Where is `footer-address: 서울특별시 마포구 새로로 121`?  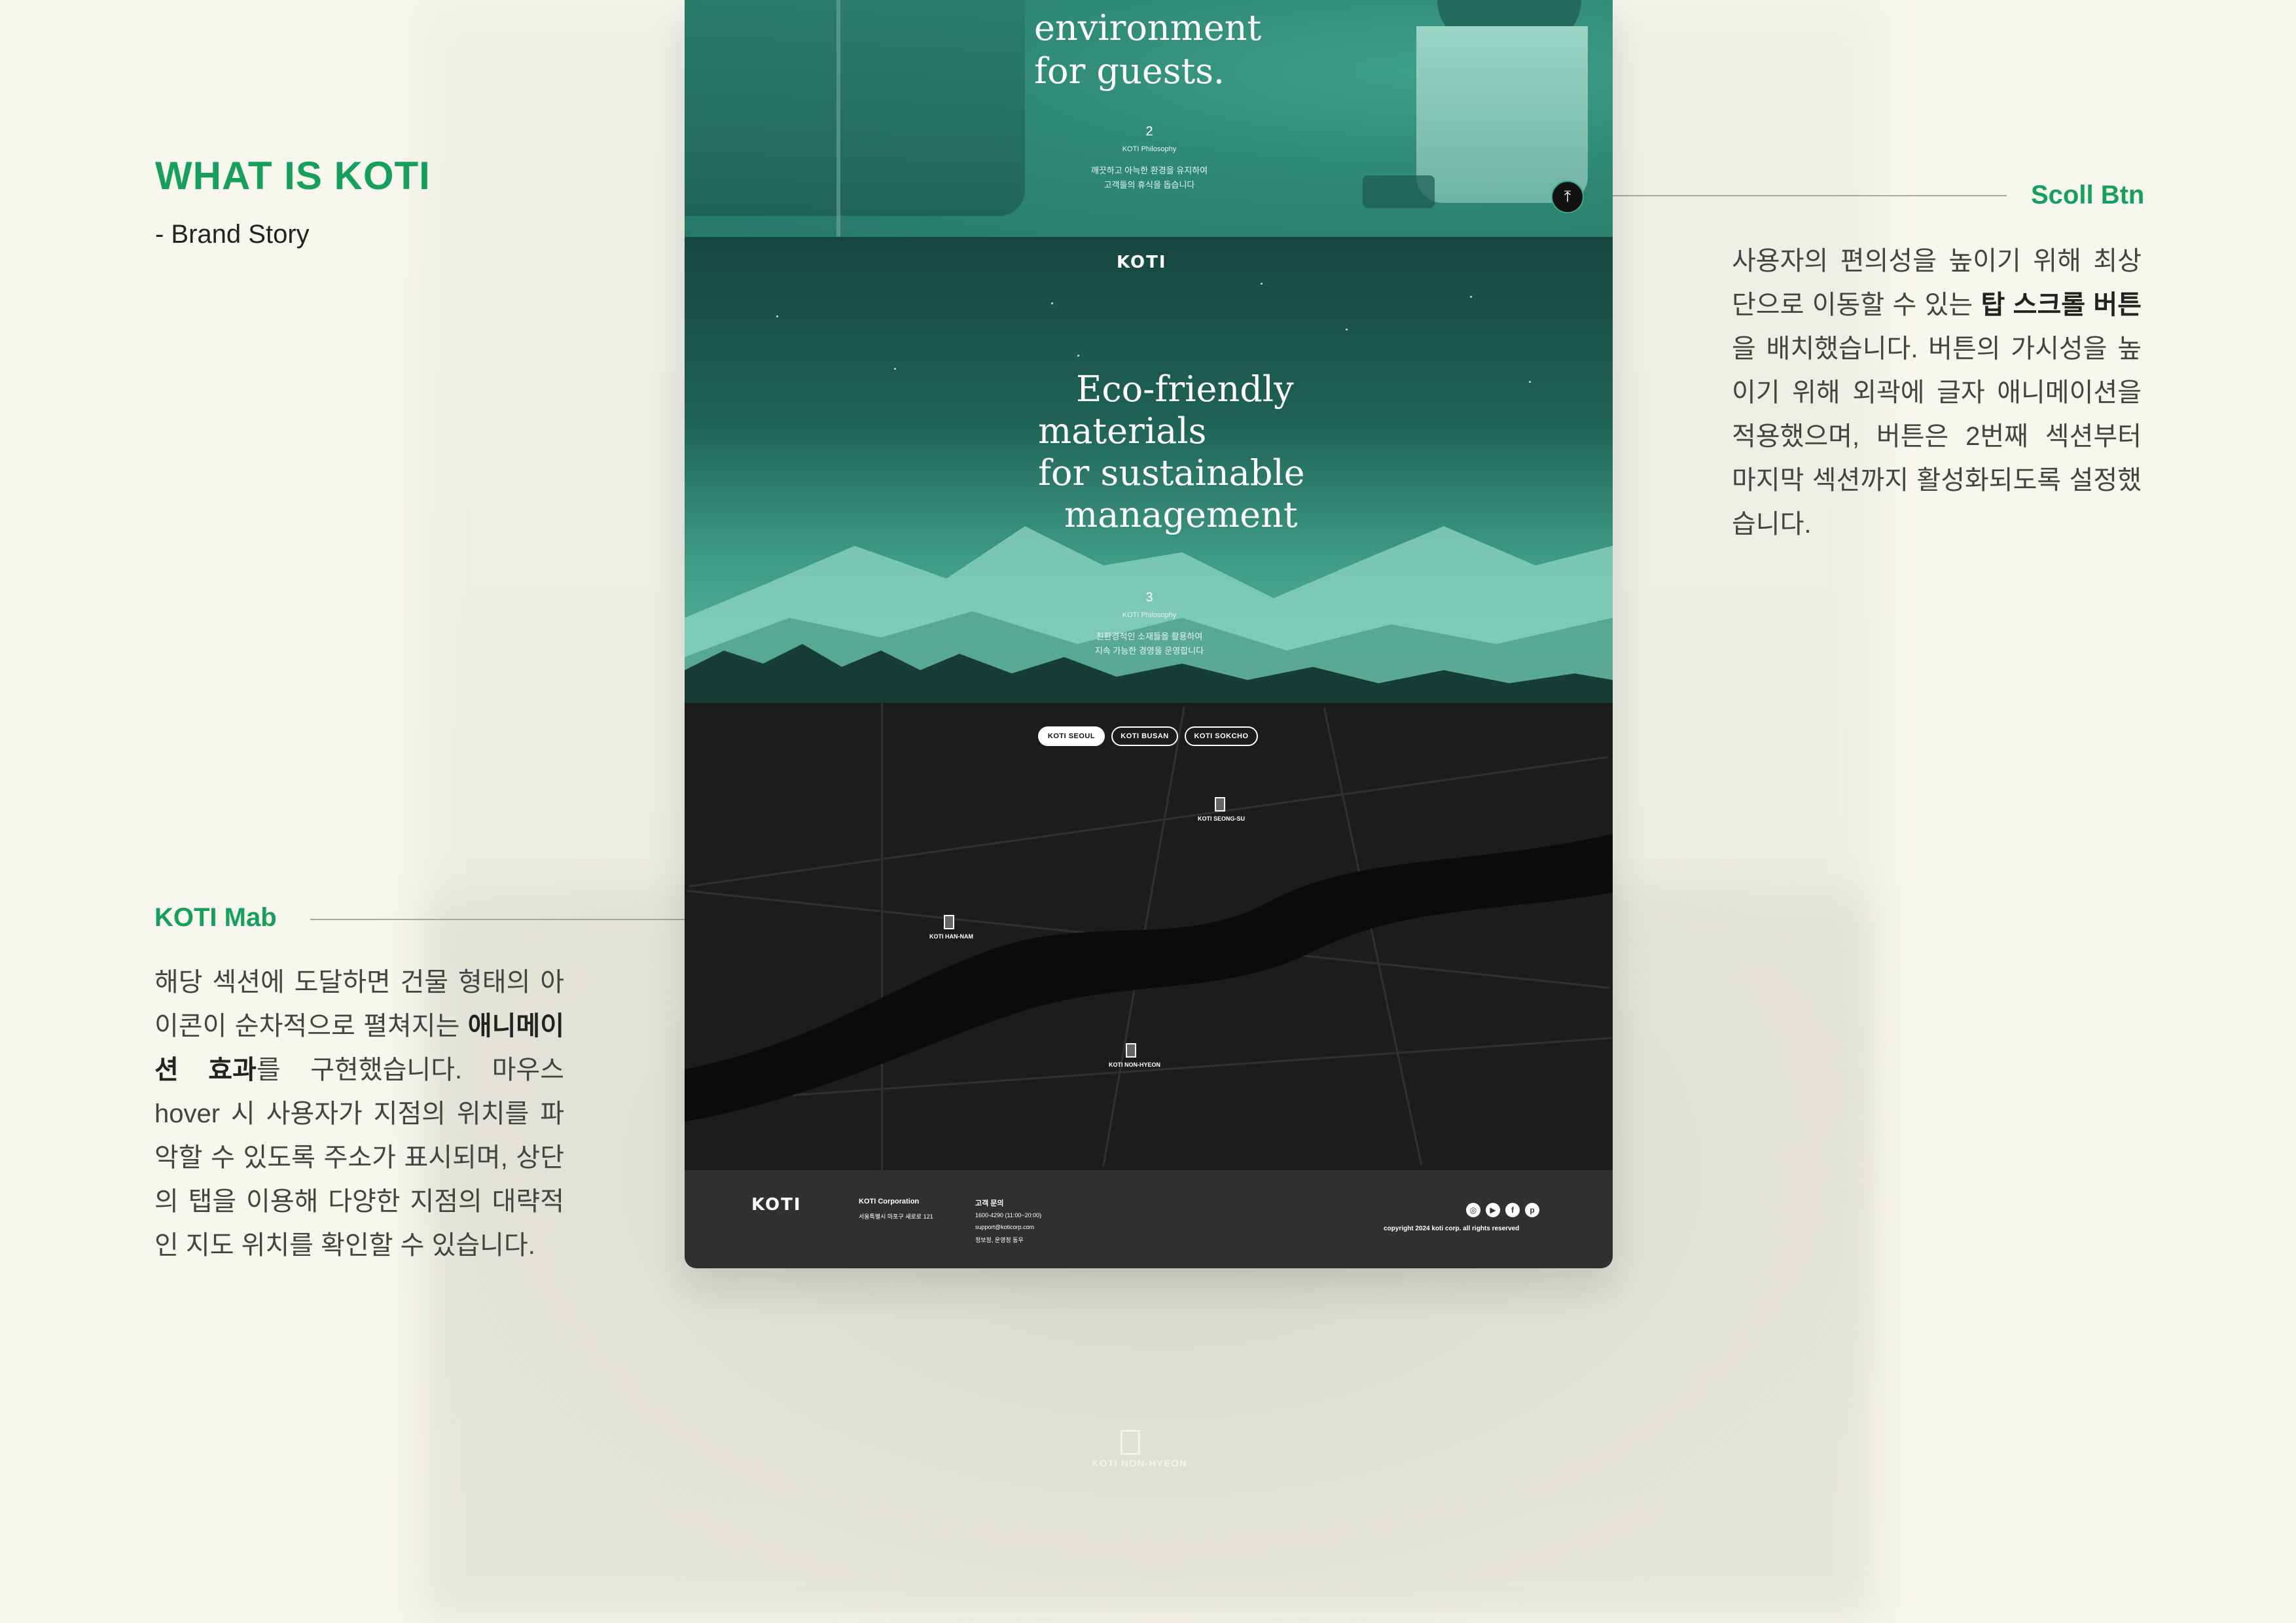
footer-address: 서울특별시 마포구 새로로 121 is located at coordinates (896, 1216).